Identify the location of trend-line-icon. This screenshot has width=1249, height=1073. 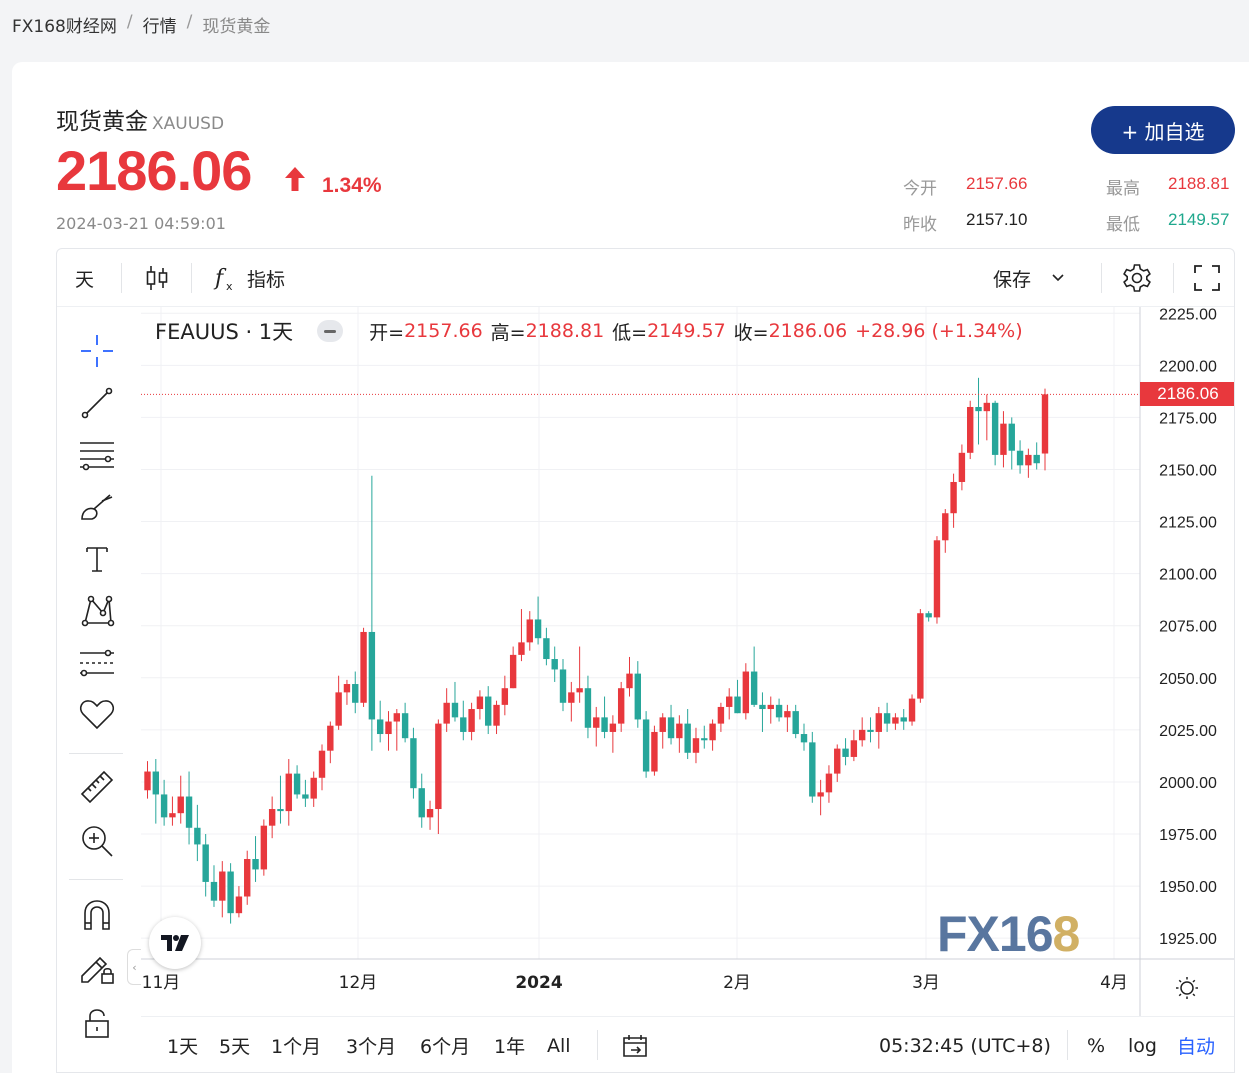
(97, 403).